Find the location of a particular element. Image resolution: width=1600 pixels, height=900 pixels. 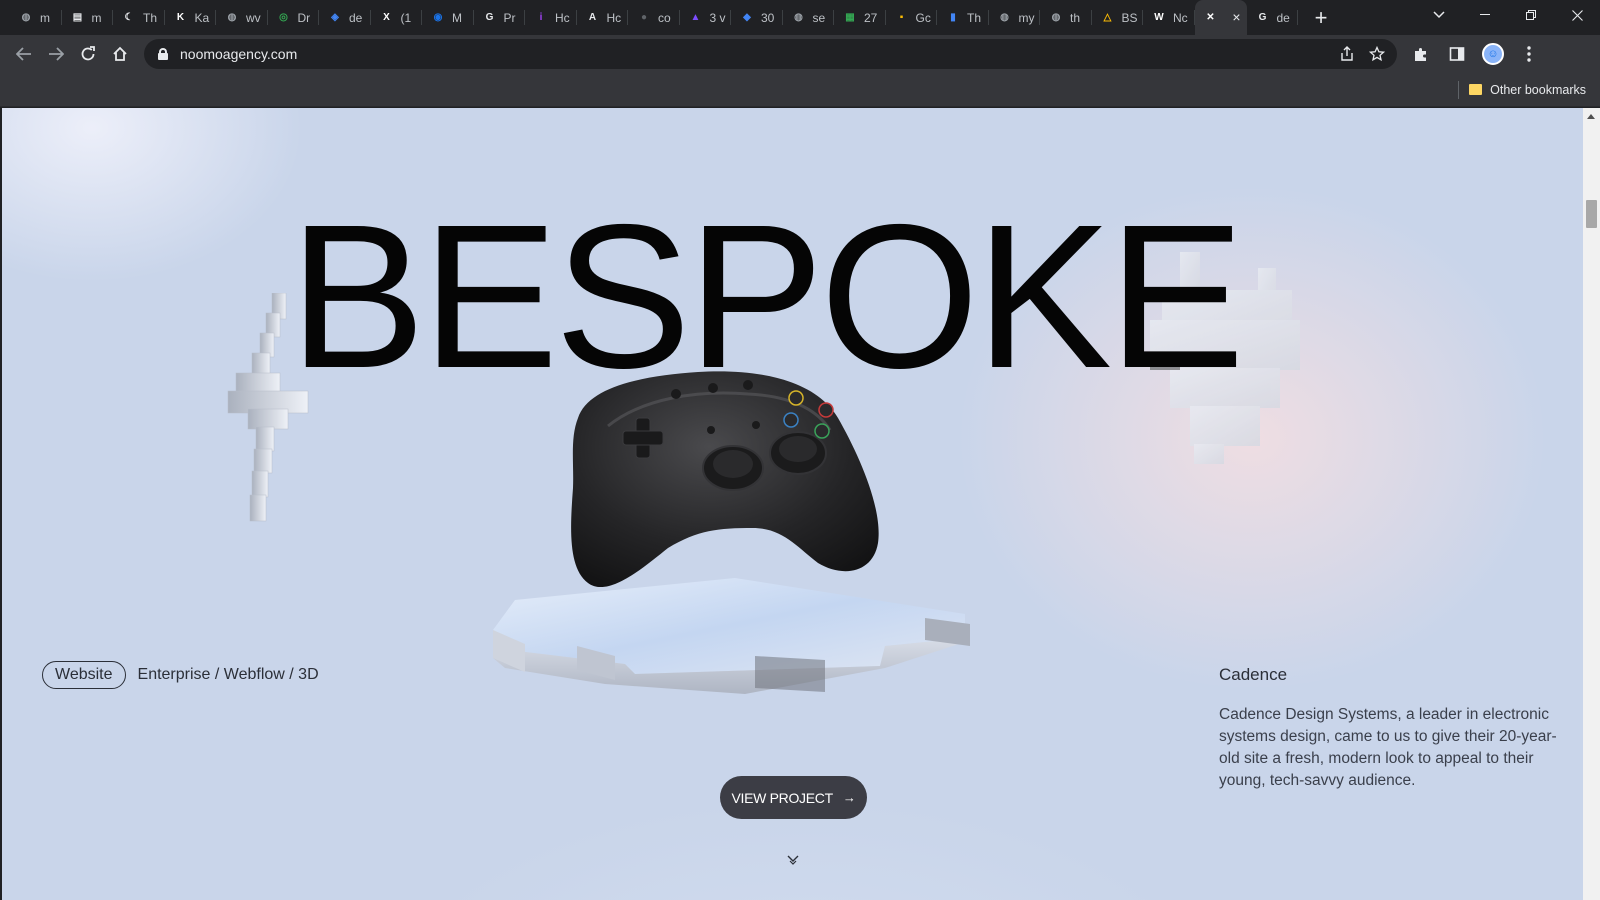

browser-tab: △ BS is located at coordinates (1118, 17).